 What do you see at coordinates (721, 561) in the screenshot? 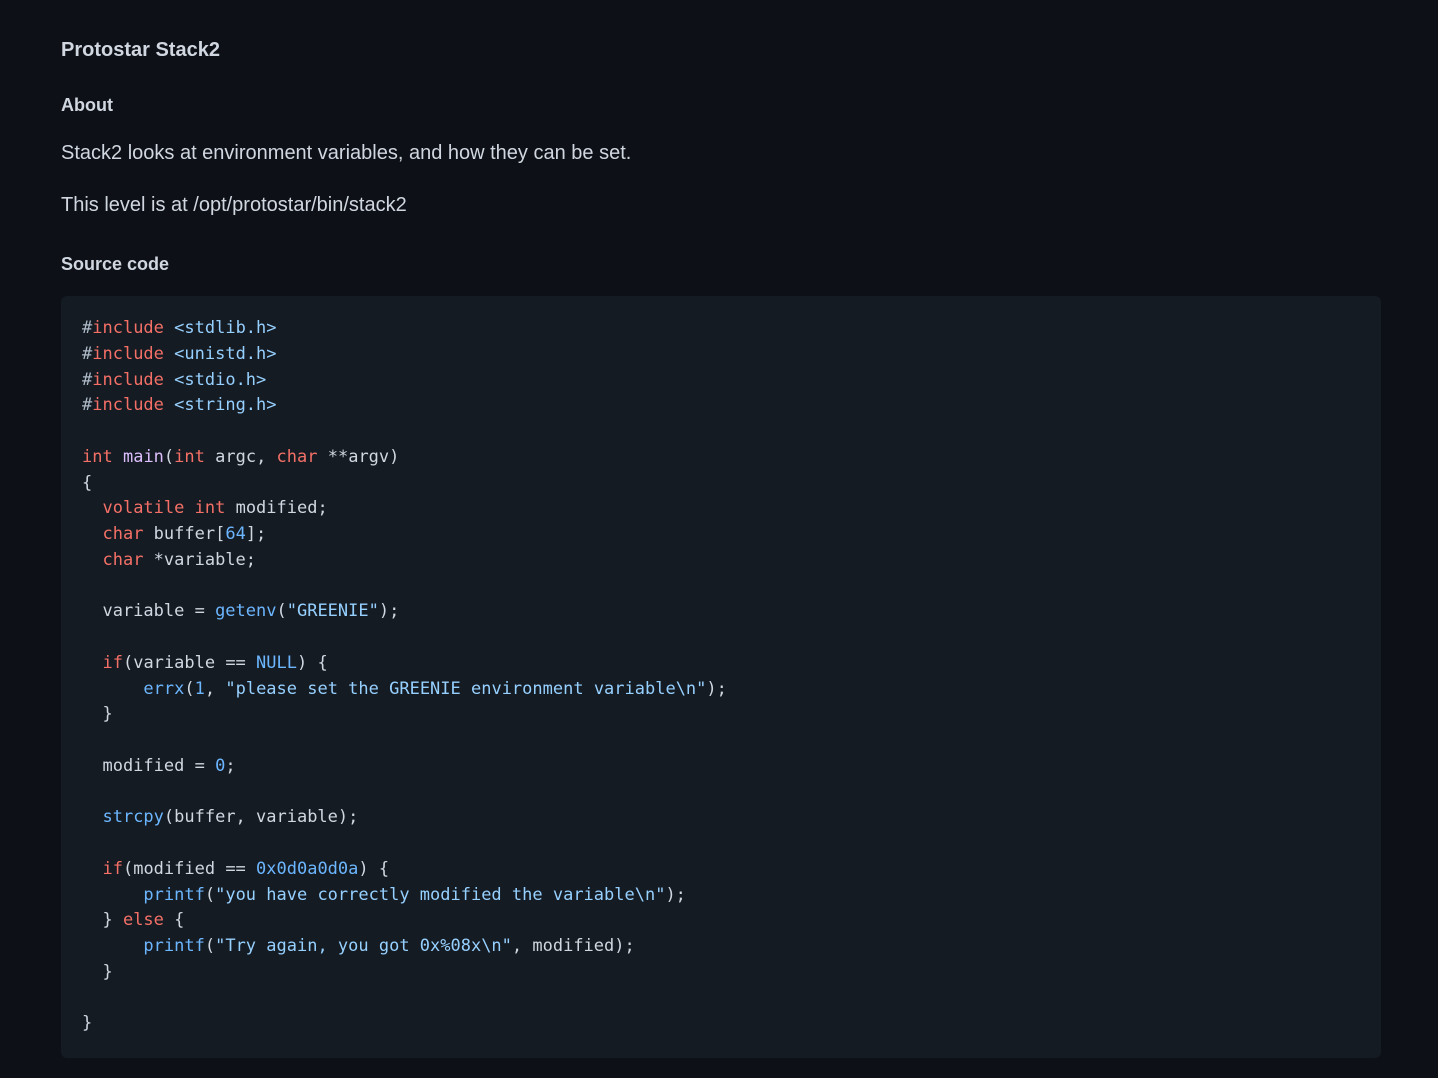
I see `code-line: char *variable;` at bounding box center [721, 561].